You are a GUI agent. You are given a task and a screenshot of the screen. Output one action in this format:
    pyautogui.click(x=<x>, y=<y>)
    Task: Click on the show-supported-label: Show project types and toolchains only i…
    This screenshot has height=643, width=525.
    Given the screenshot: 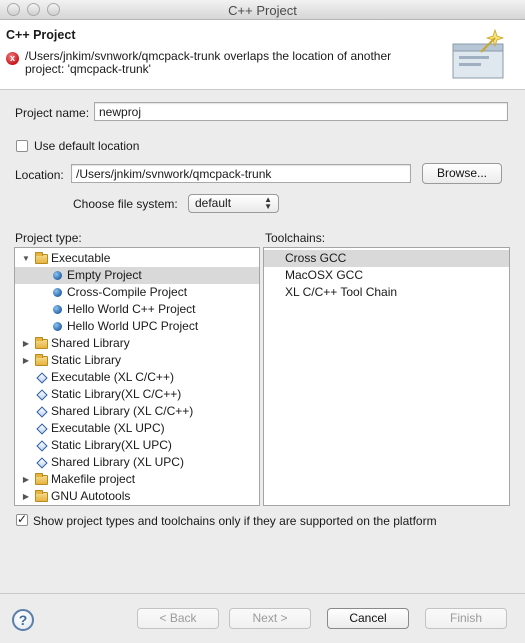 What is the action you would take?
    pyautogui.click(x=235, y=521)
    